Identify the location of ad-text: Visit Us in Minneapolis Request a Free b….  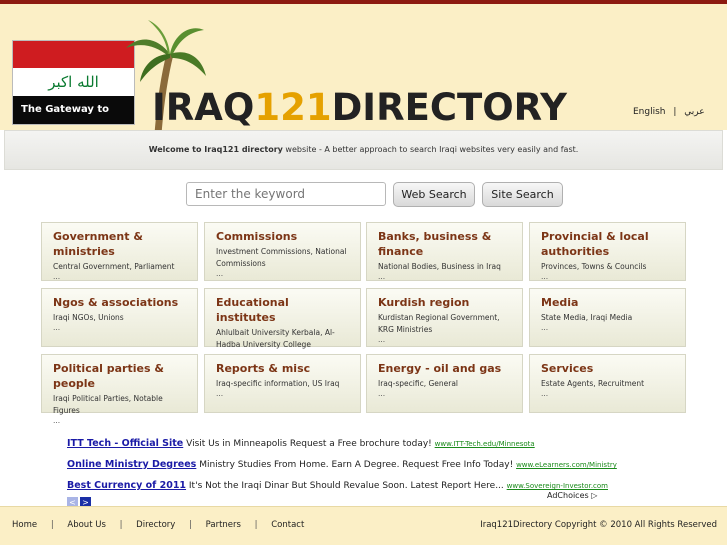
(309, 444).